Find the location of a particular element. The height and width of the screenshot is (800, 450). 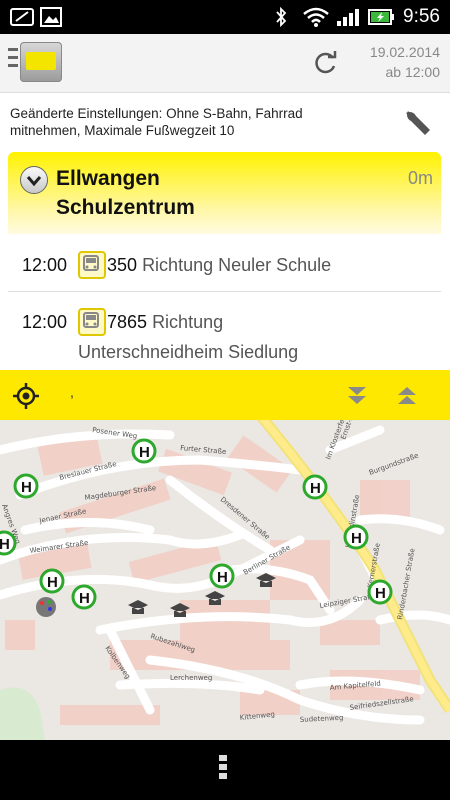

location-text: , is located at coordinates (72, 392).